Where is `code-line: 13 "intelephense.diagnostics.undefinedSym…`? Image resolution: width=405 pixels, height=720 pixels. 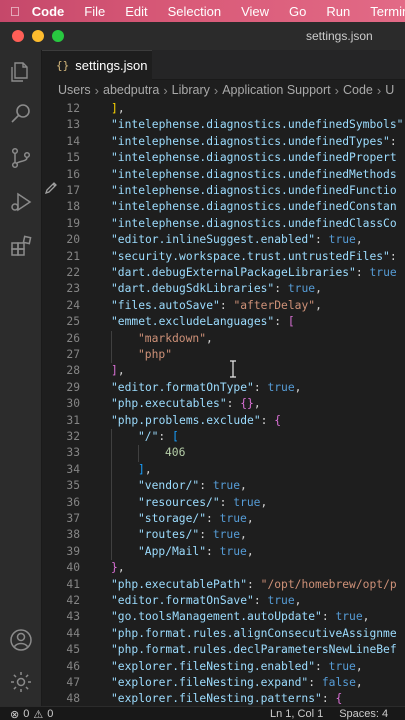
code-line: 13 "intelephense.diagnostics.undefinedSym… is located at coordinates (223, 125).